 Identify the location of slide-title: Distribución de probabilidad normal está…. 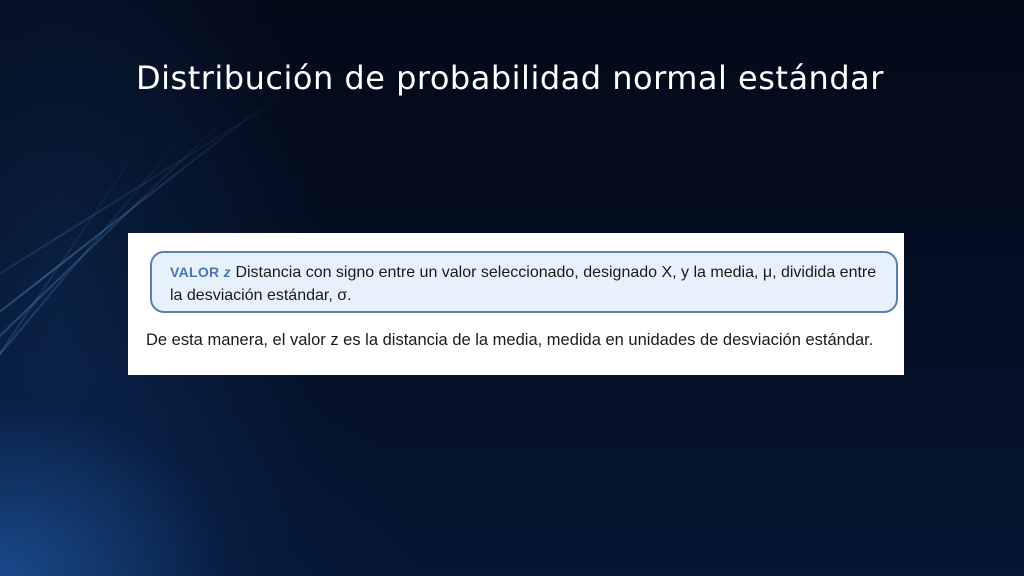
(510, 78).